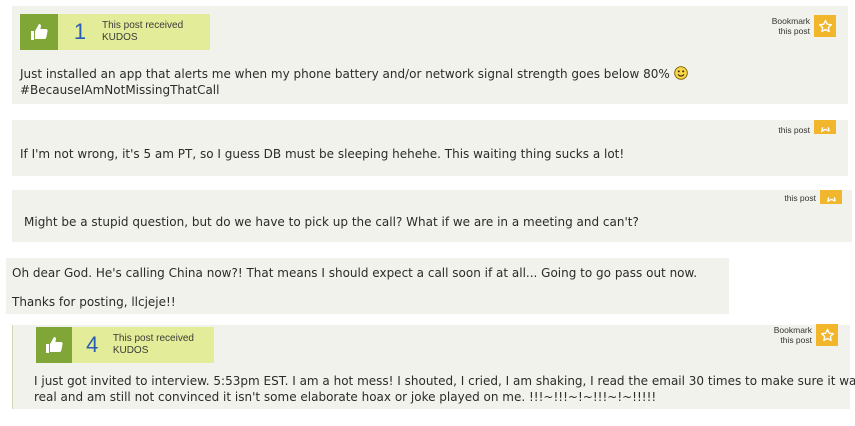 This screenshot has width=855, height=426. Describe the element at coordinates (12, 367) in the screenshot. I see `quote-rule` at that location.